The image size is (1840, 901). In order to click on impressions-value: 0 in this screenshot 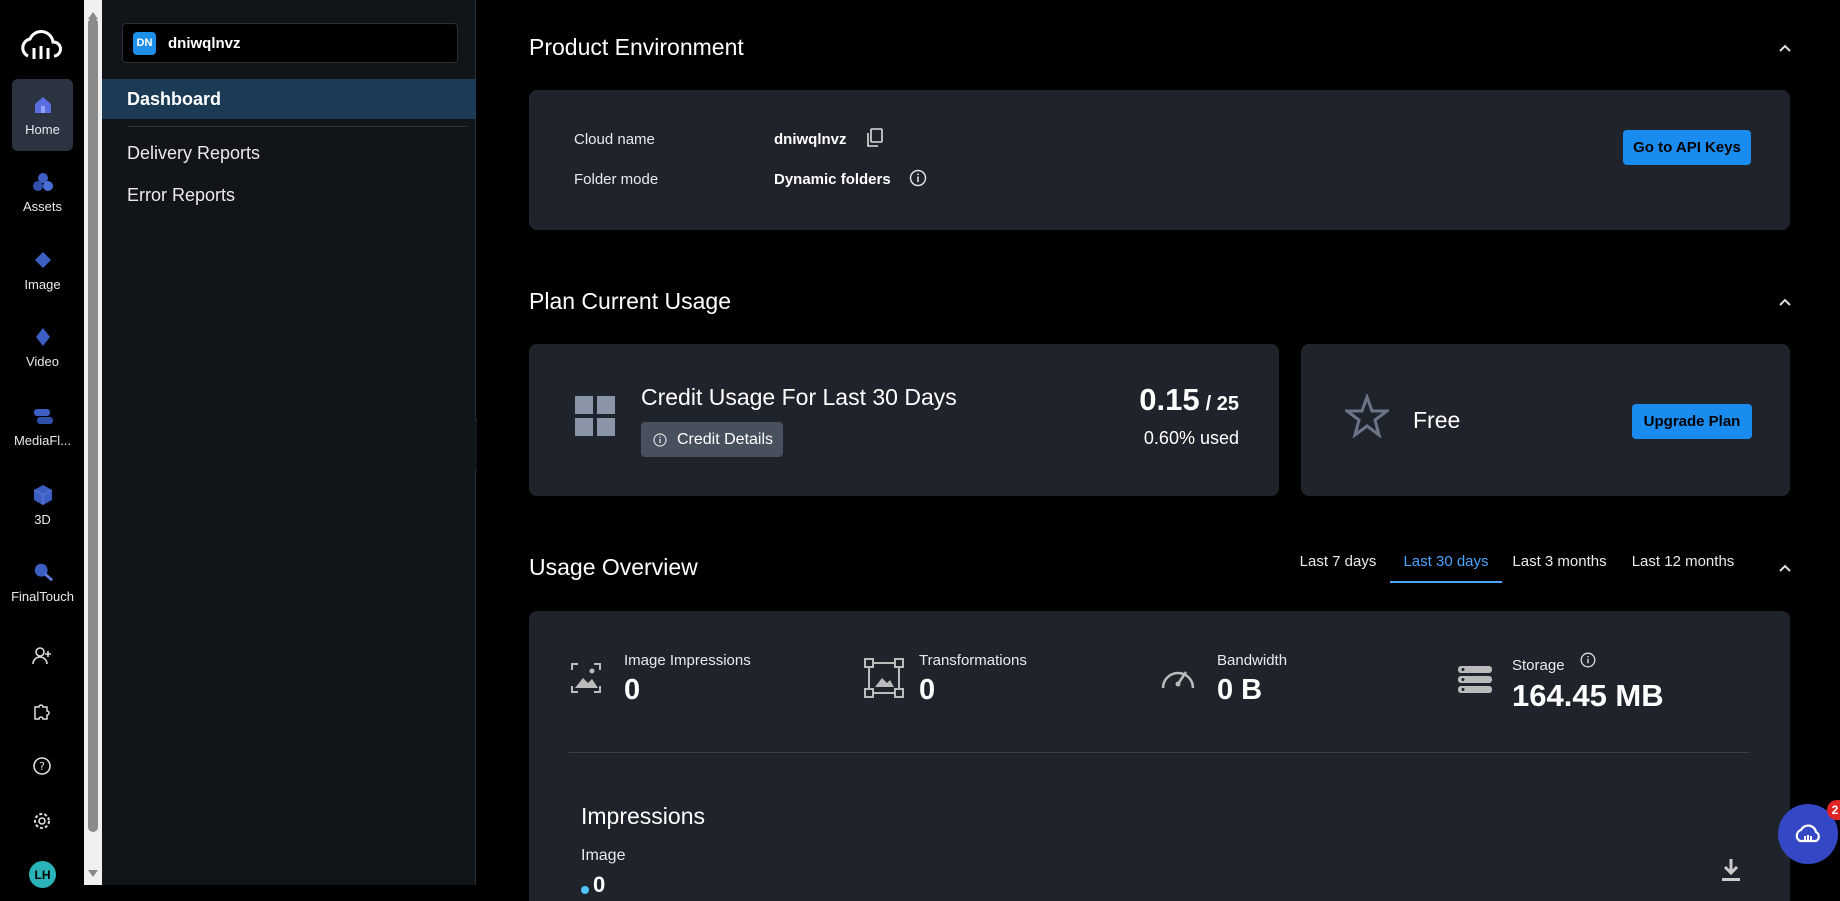, I will do `click(599, 884)`.